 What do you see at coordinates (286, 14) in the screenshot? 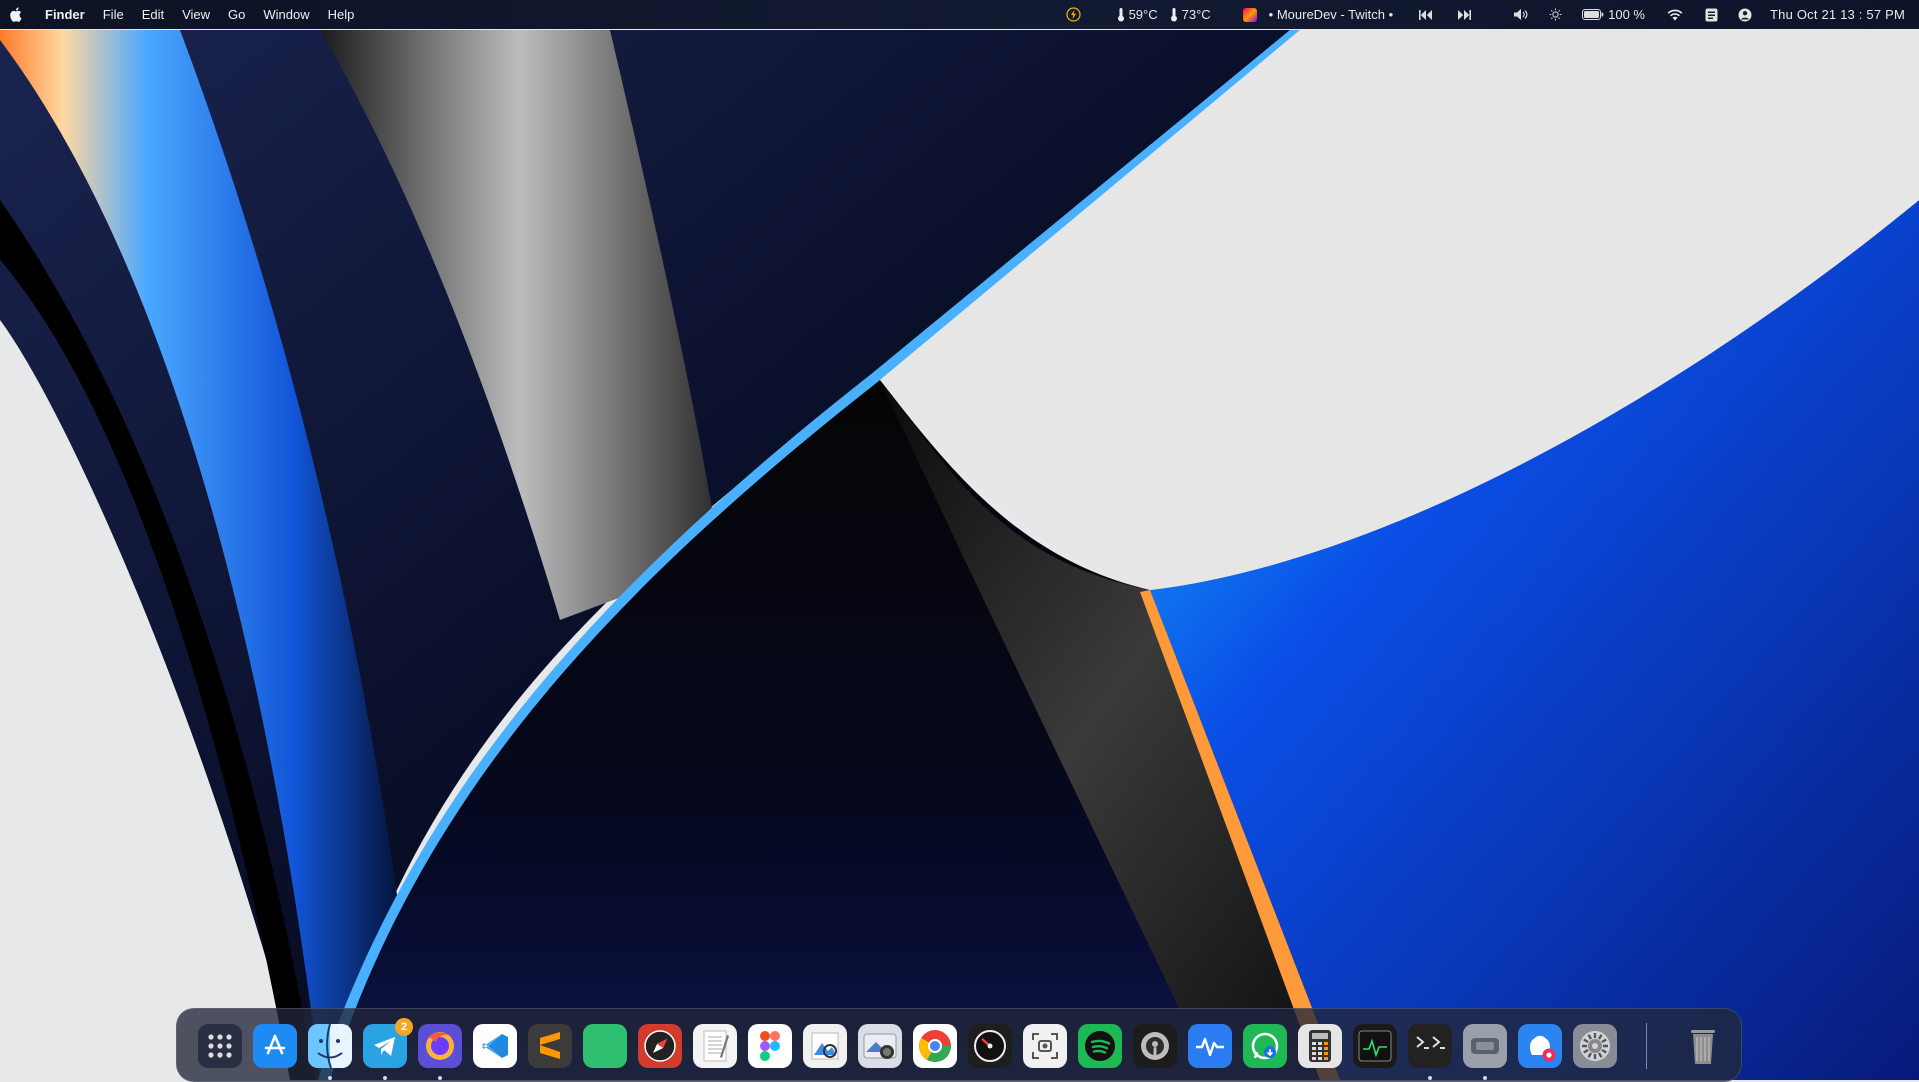
I see `menu-window: Window` at bounding box center [286, 14].